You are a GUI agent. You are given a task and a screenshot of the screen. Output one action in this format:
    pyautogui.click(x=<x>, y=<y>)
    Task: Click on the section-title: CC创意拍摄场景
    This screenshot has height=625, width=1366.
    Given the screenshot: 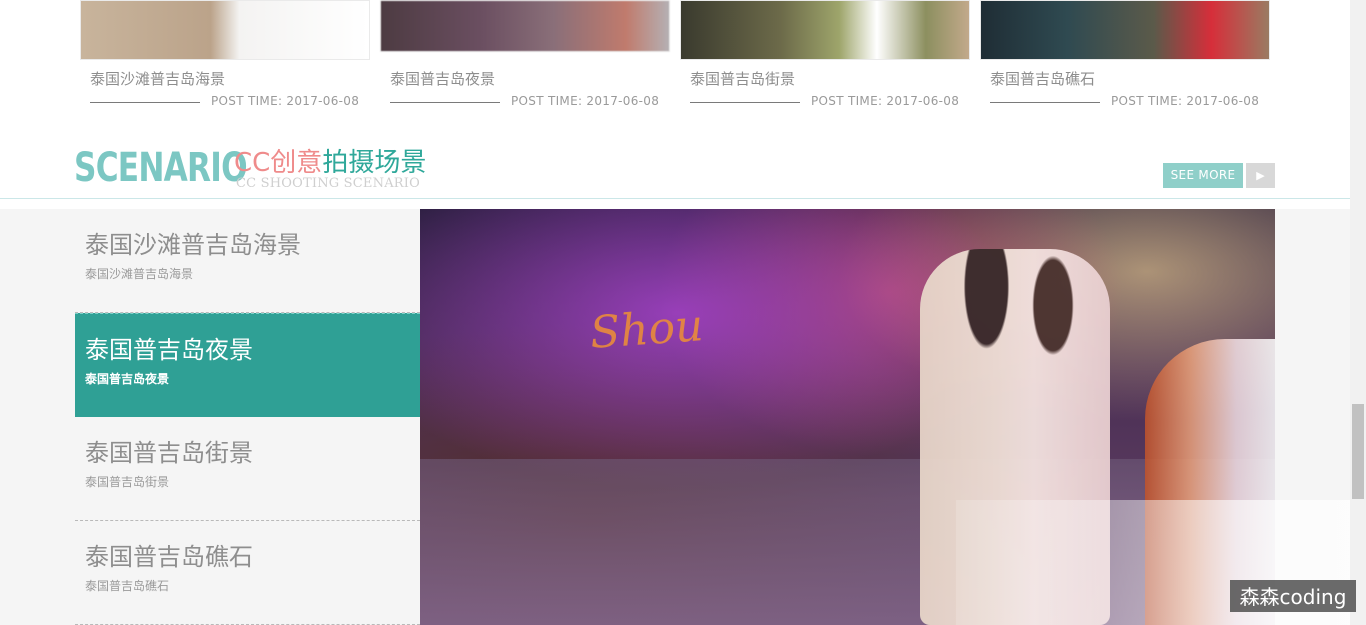 What is the action you would take?
    pyautogui.click(x=330, y=163)
    